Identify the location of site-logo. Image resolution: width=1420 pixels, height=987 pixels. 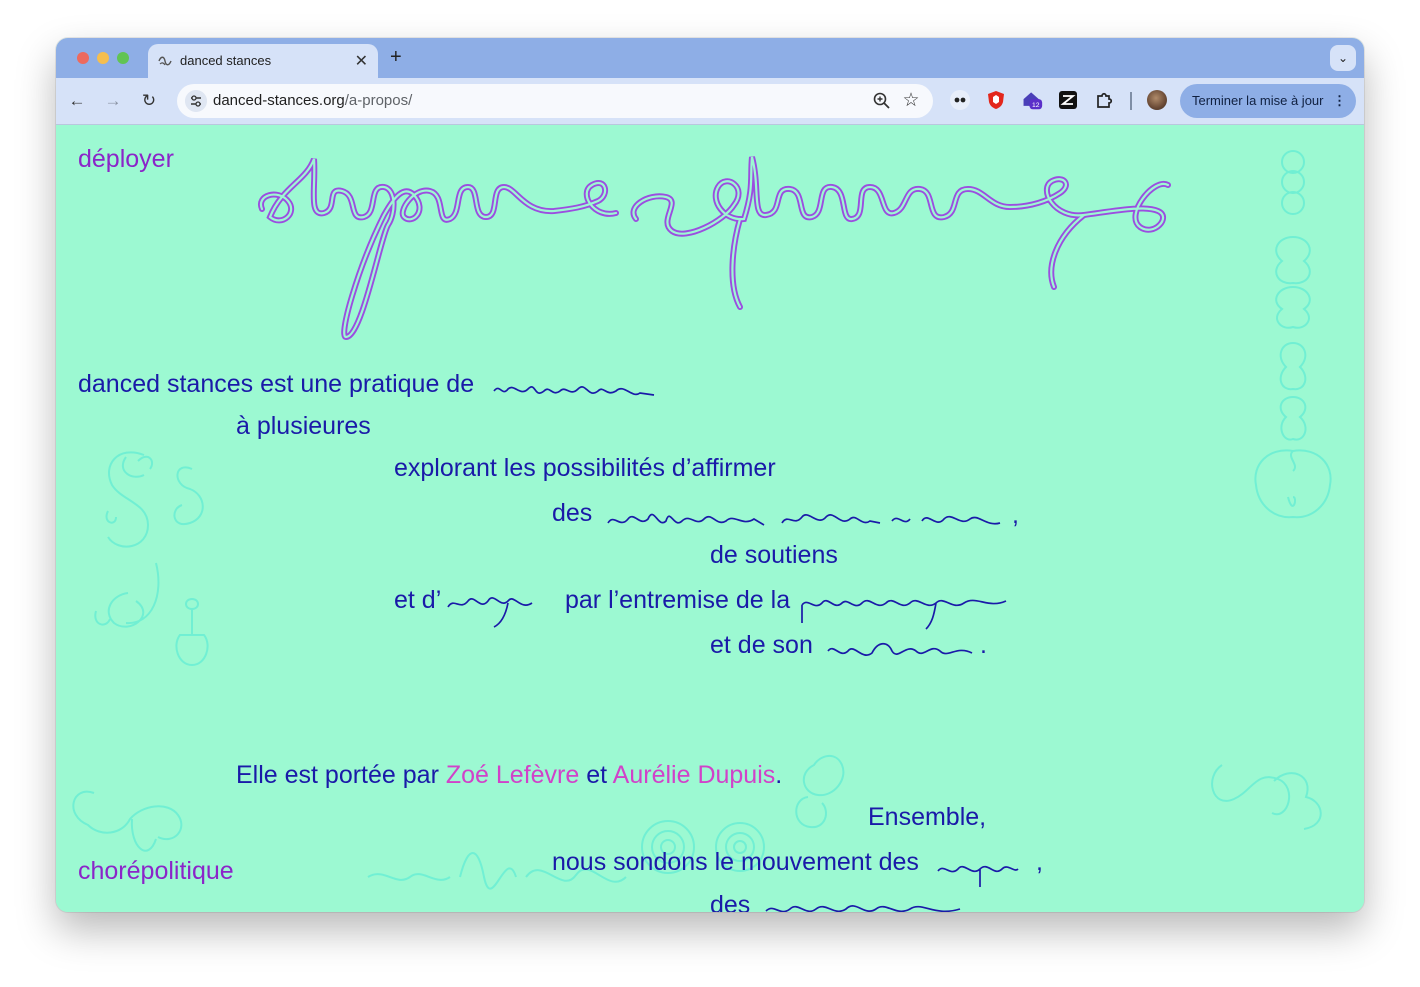
(714, 248).